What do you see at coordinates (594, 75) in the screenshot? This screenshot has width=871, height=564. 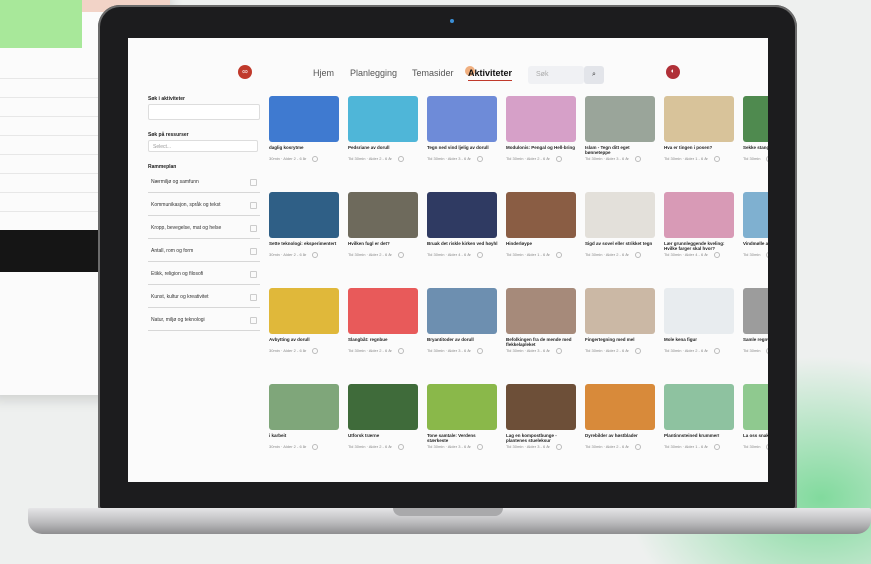 I see `search-icon: ⌕` at bounding box center [594, 75].